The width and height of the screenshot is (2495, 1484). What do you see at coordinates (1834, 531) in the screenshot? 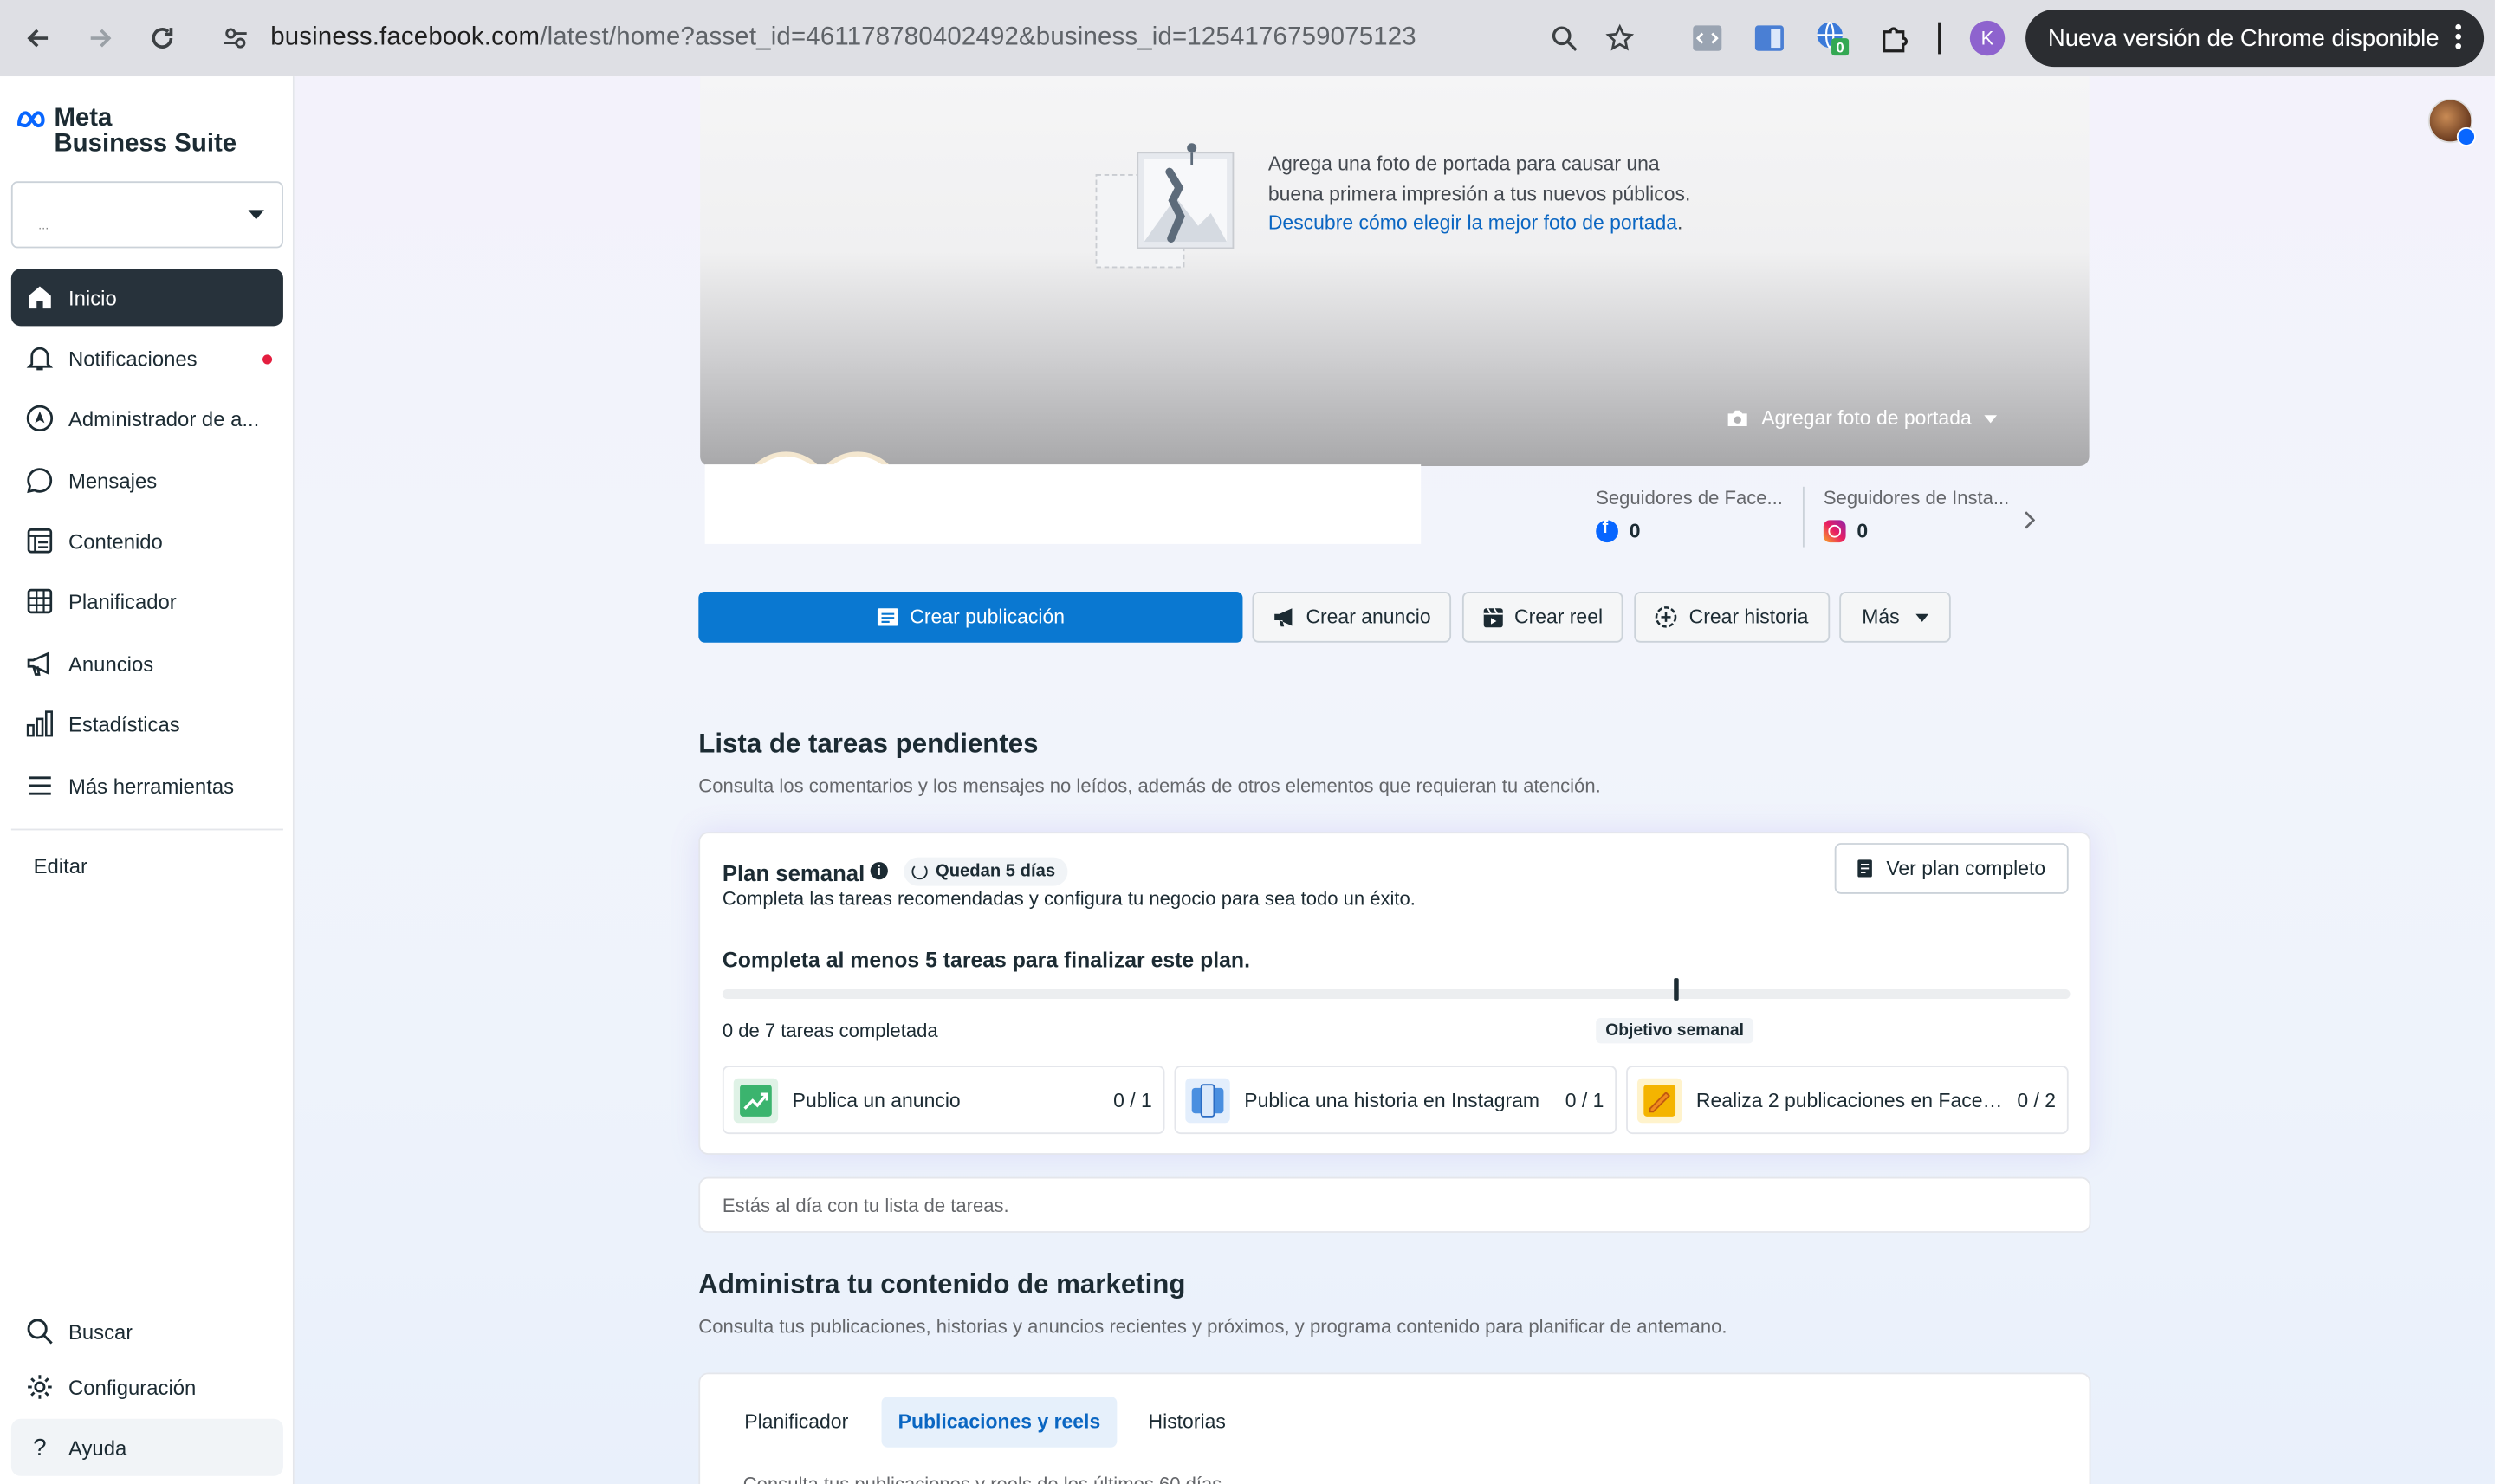
I see `instagram-icon` at bounding box center [1834, 531].